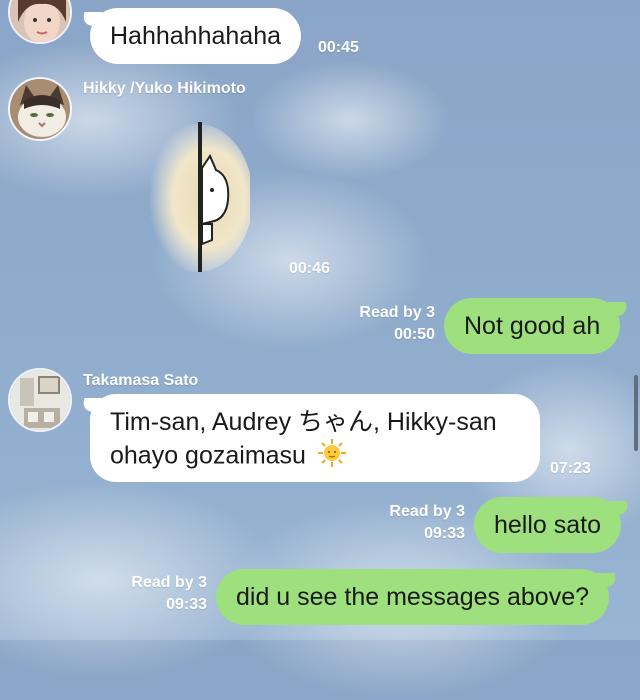 The width and height of the screenshot is (640, 700). I want to click on avatar-takamasa-sato, so click(40, 400).